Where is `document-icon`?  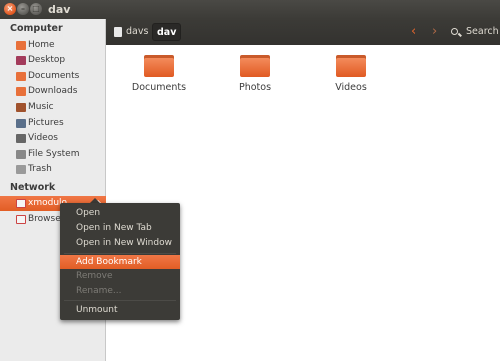
document-icon is located at coordinates (118, 32).